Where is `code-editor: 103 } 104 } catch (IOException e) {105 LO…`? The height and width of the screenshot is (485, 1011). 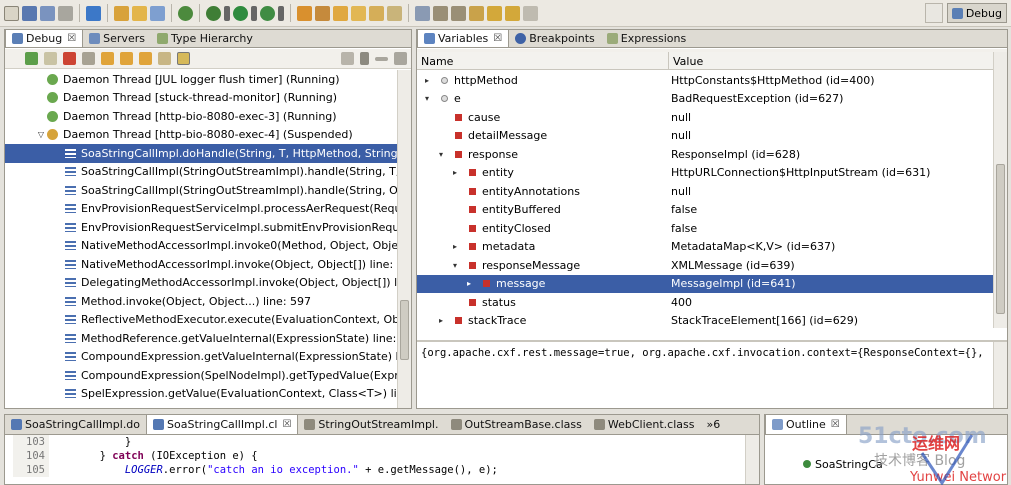 code-editor: 103 } 104 } catch (IOException e) {105 LO… is located at coordinates (375, 459).